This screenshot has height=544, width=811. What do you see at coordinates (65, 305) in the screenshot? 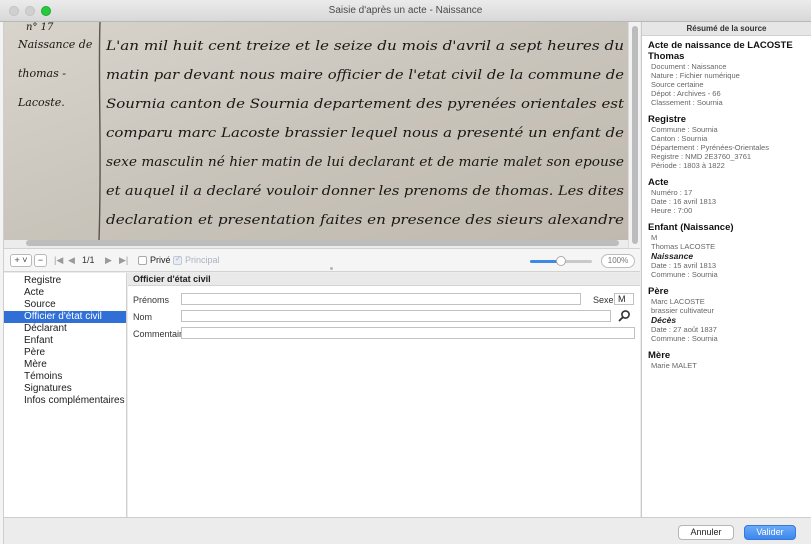
I see `nav-item-source: Source` at bounding box center [65, 305].